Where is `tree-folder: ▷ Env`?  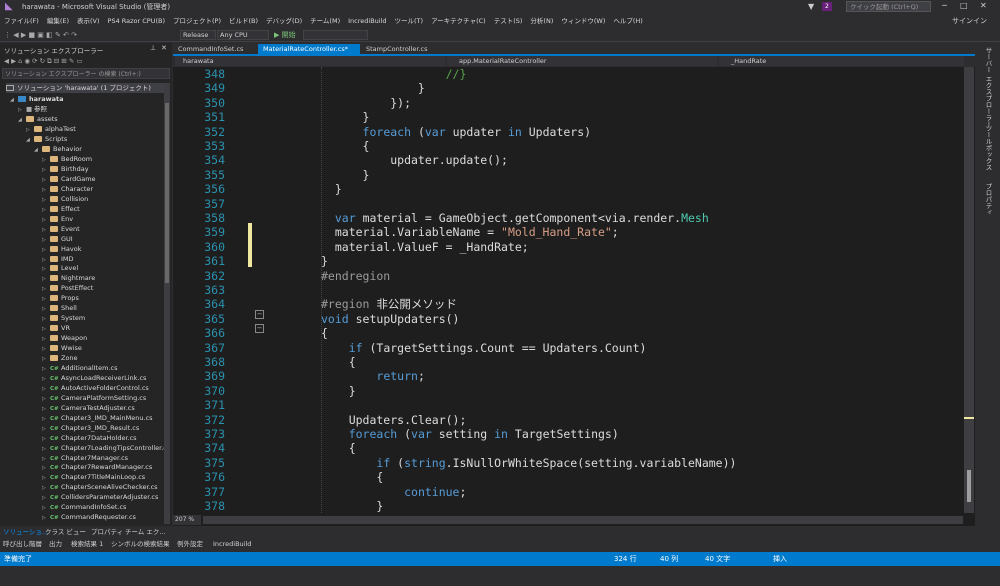 tree-folder: ▷ Env is located at coordinates (57, 219).